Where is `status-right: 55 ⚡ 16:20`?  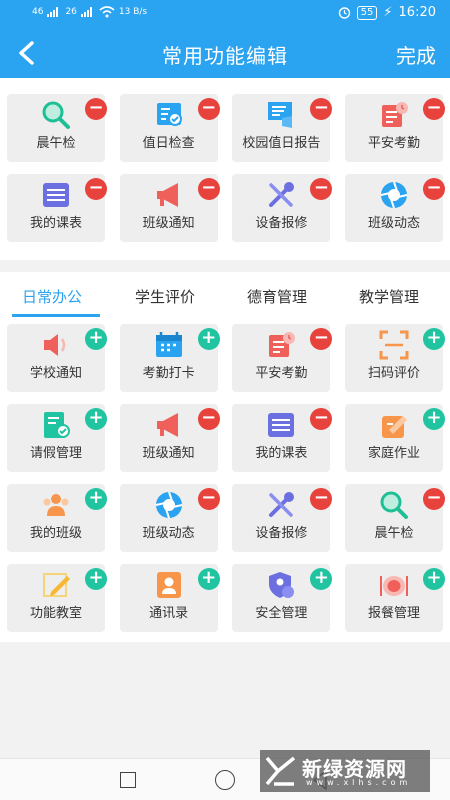 status-right: 55 ⚡ 16:20 is located at coordinates (387, 12).